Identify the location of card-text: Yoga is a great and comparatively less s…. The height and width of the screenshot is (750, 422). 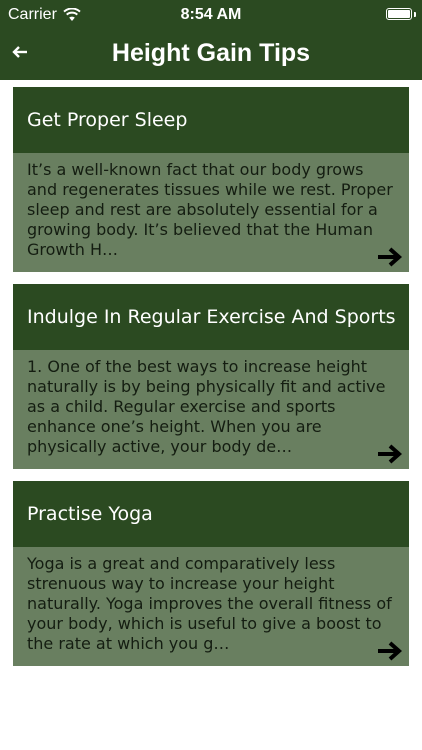
(209, 603).